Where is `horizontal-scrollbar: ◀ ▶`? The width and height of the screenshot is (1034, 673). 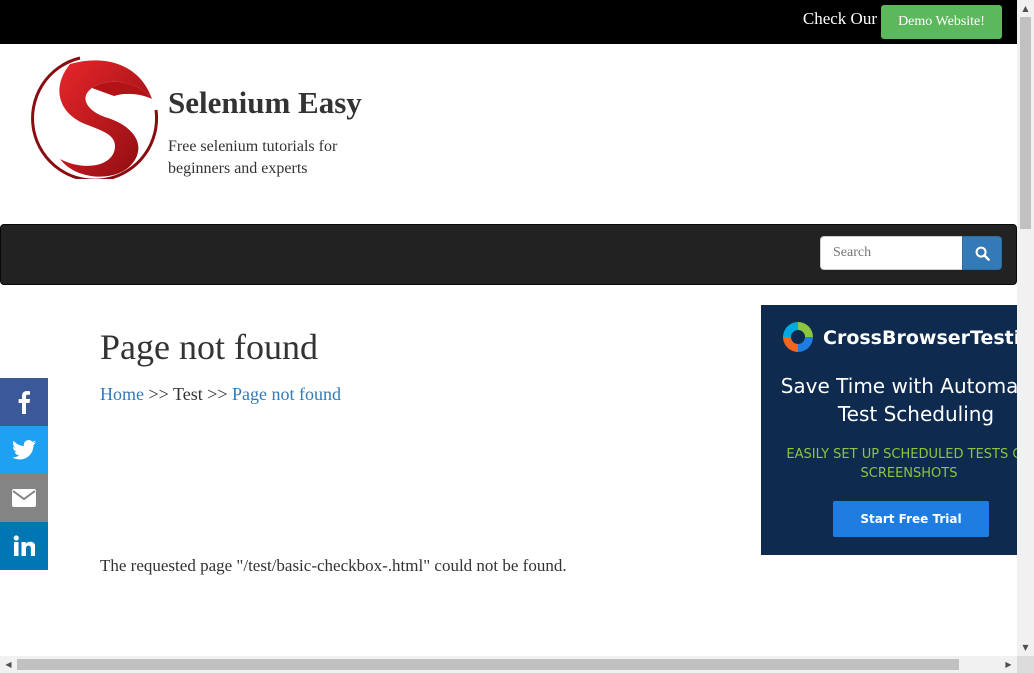 horizontal-scrollbar: ◀ ▶ is located at coordinates (508, 664).